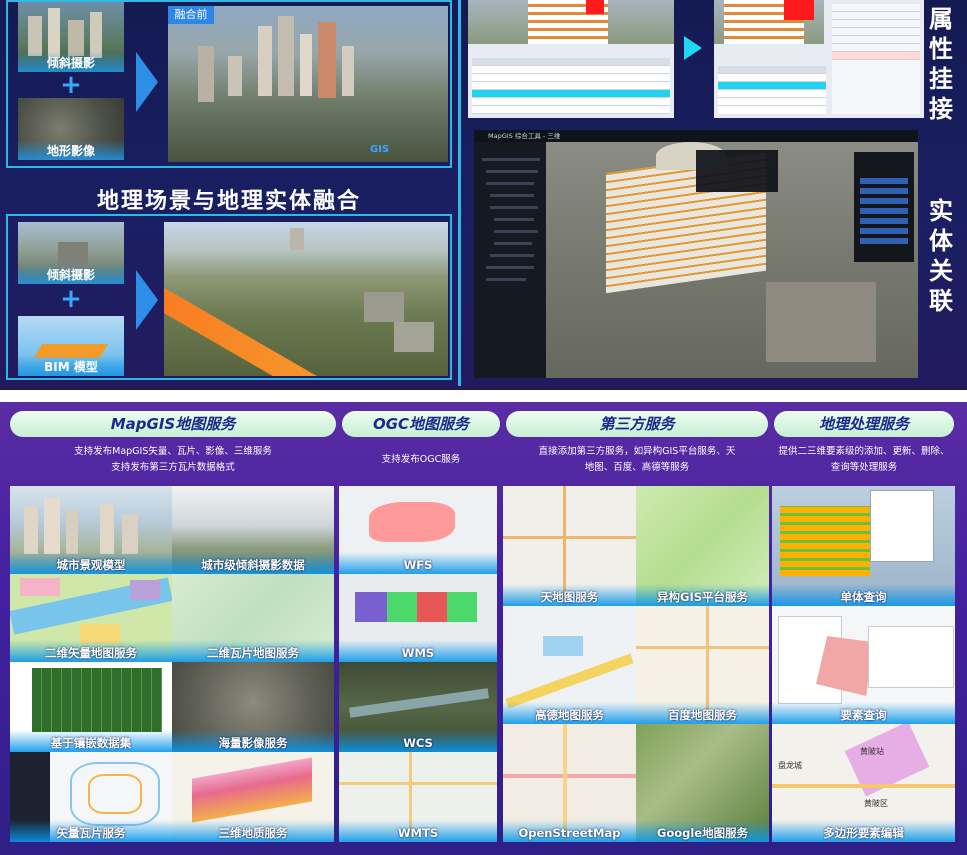  What do you see at coordinates (459, 193) in the screenshot?
I see `vertical-divider` at bounding box center [459, 193].